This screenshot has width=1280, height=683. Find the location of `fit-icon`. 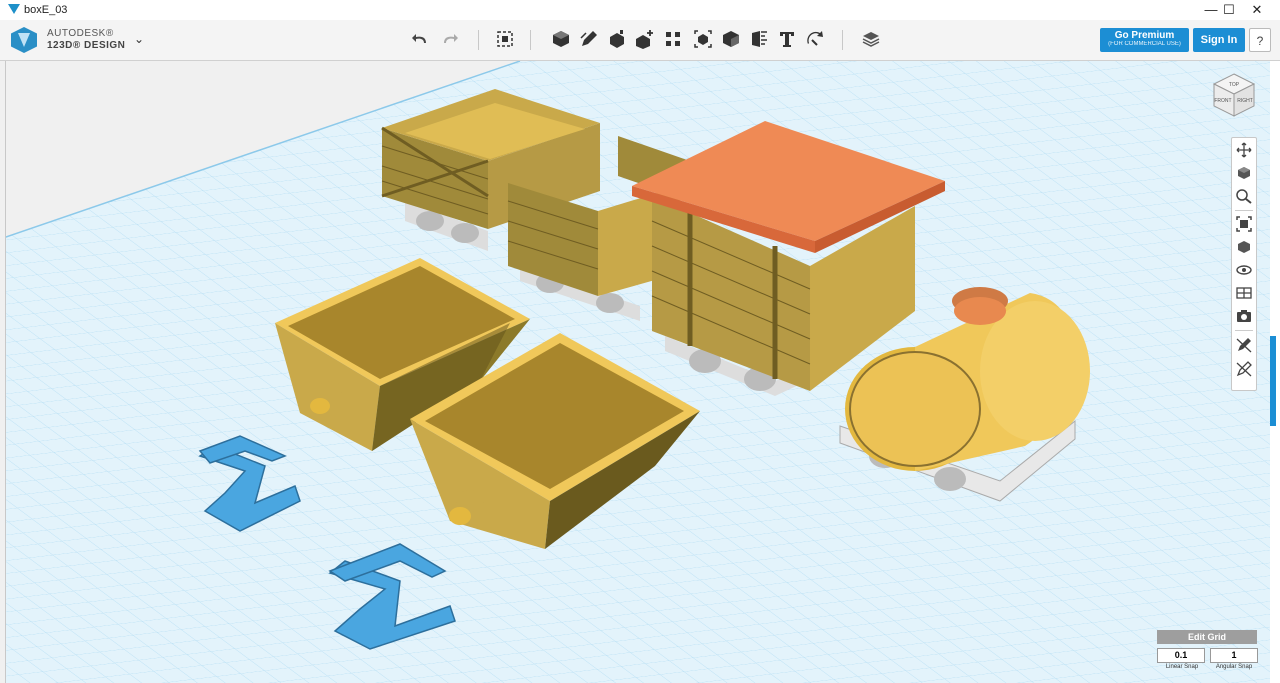

fit-icon is located at coordinates (1244, 224).